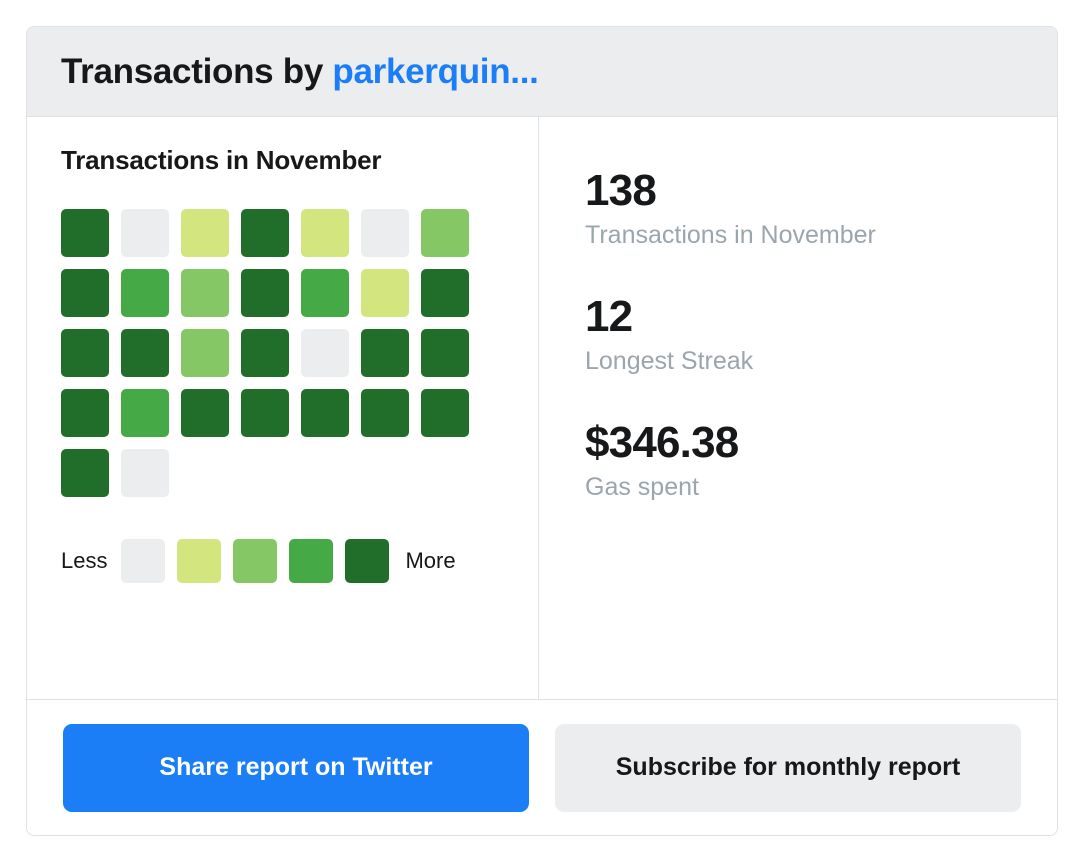 Image resolution: width=1084 pixels, height=862 pixels. Describe the element at coordinates (669, 360) in the screenshot. I see `stat-longest-streak-label: Longest Streak` at that location.